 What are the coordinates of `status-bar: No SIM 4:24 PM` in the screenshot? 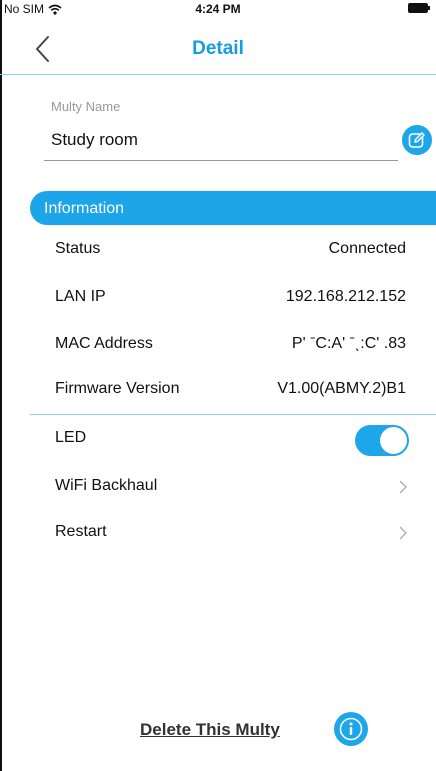 It's located at (218, 9).